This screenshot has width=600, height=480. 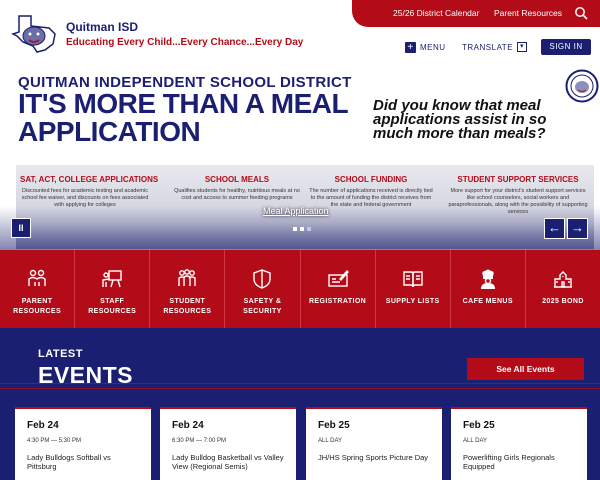 I want to click on quicklink-label: SUPPLY LISTS, so click(x=412, y=301).